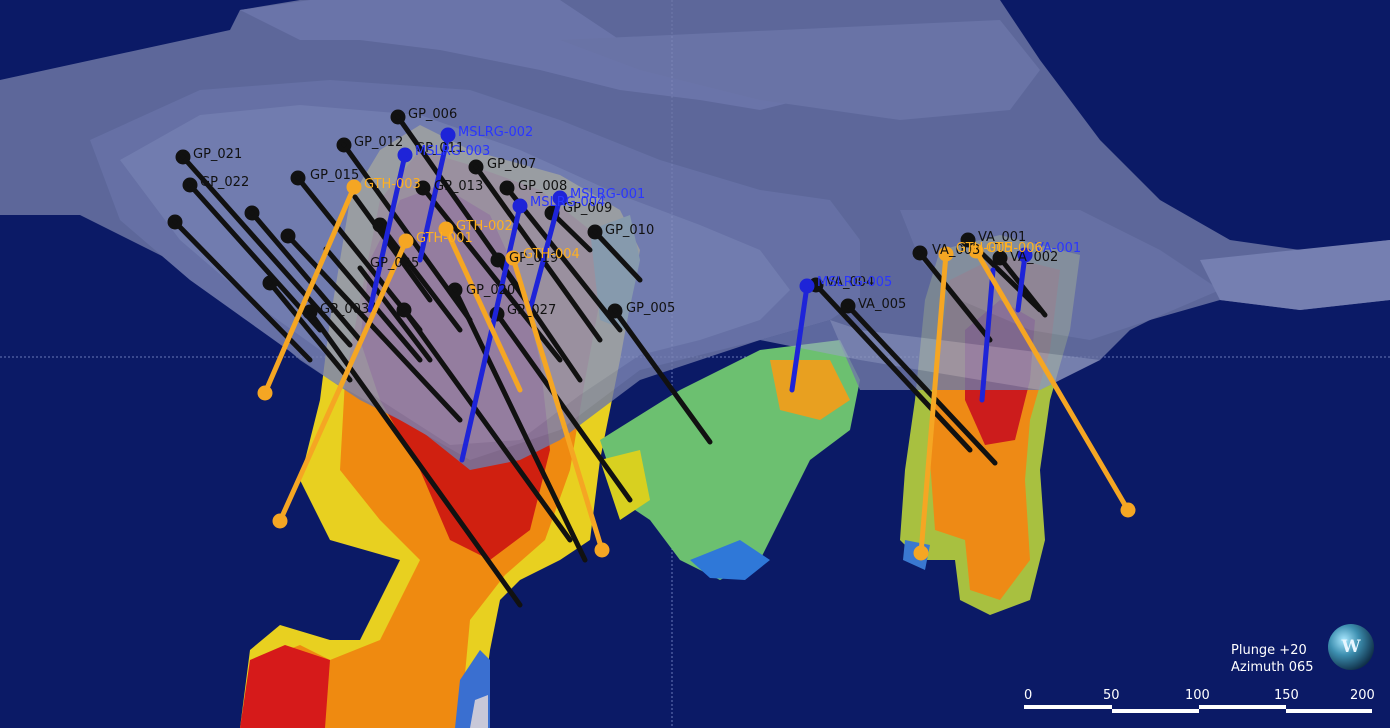  I want to click on label-gp-020: GP_020, so click(490, 290).